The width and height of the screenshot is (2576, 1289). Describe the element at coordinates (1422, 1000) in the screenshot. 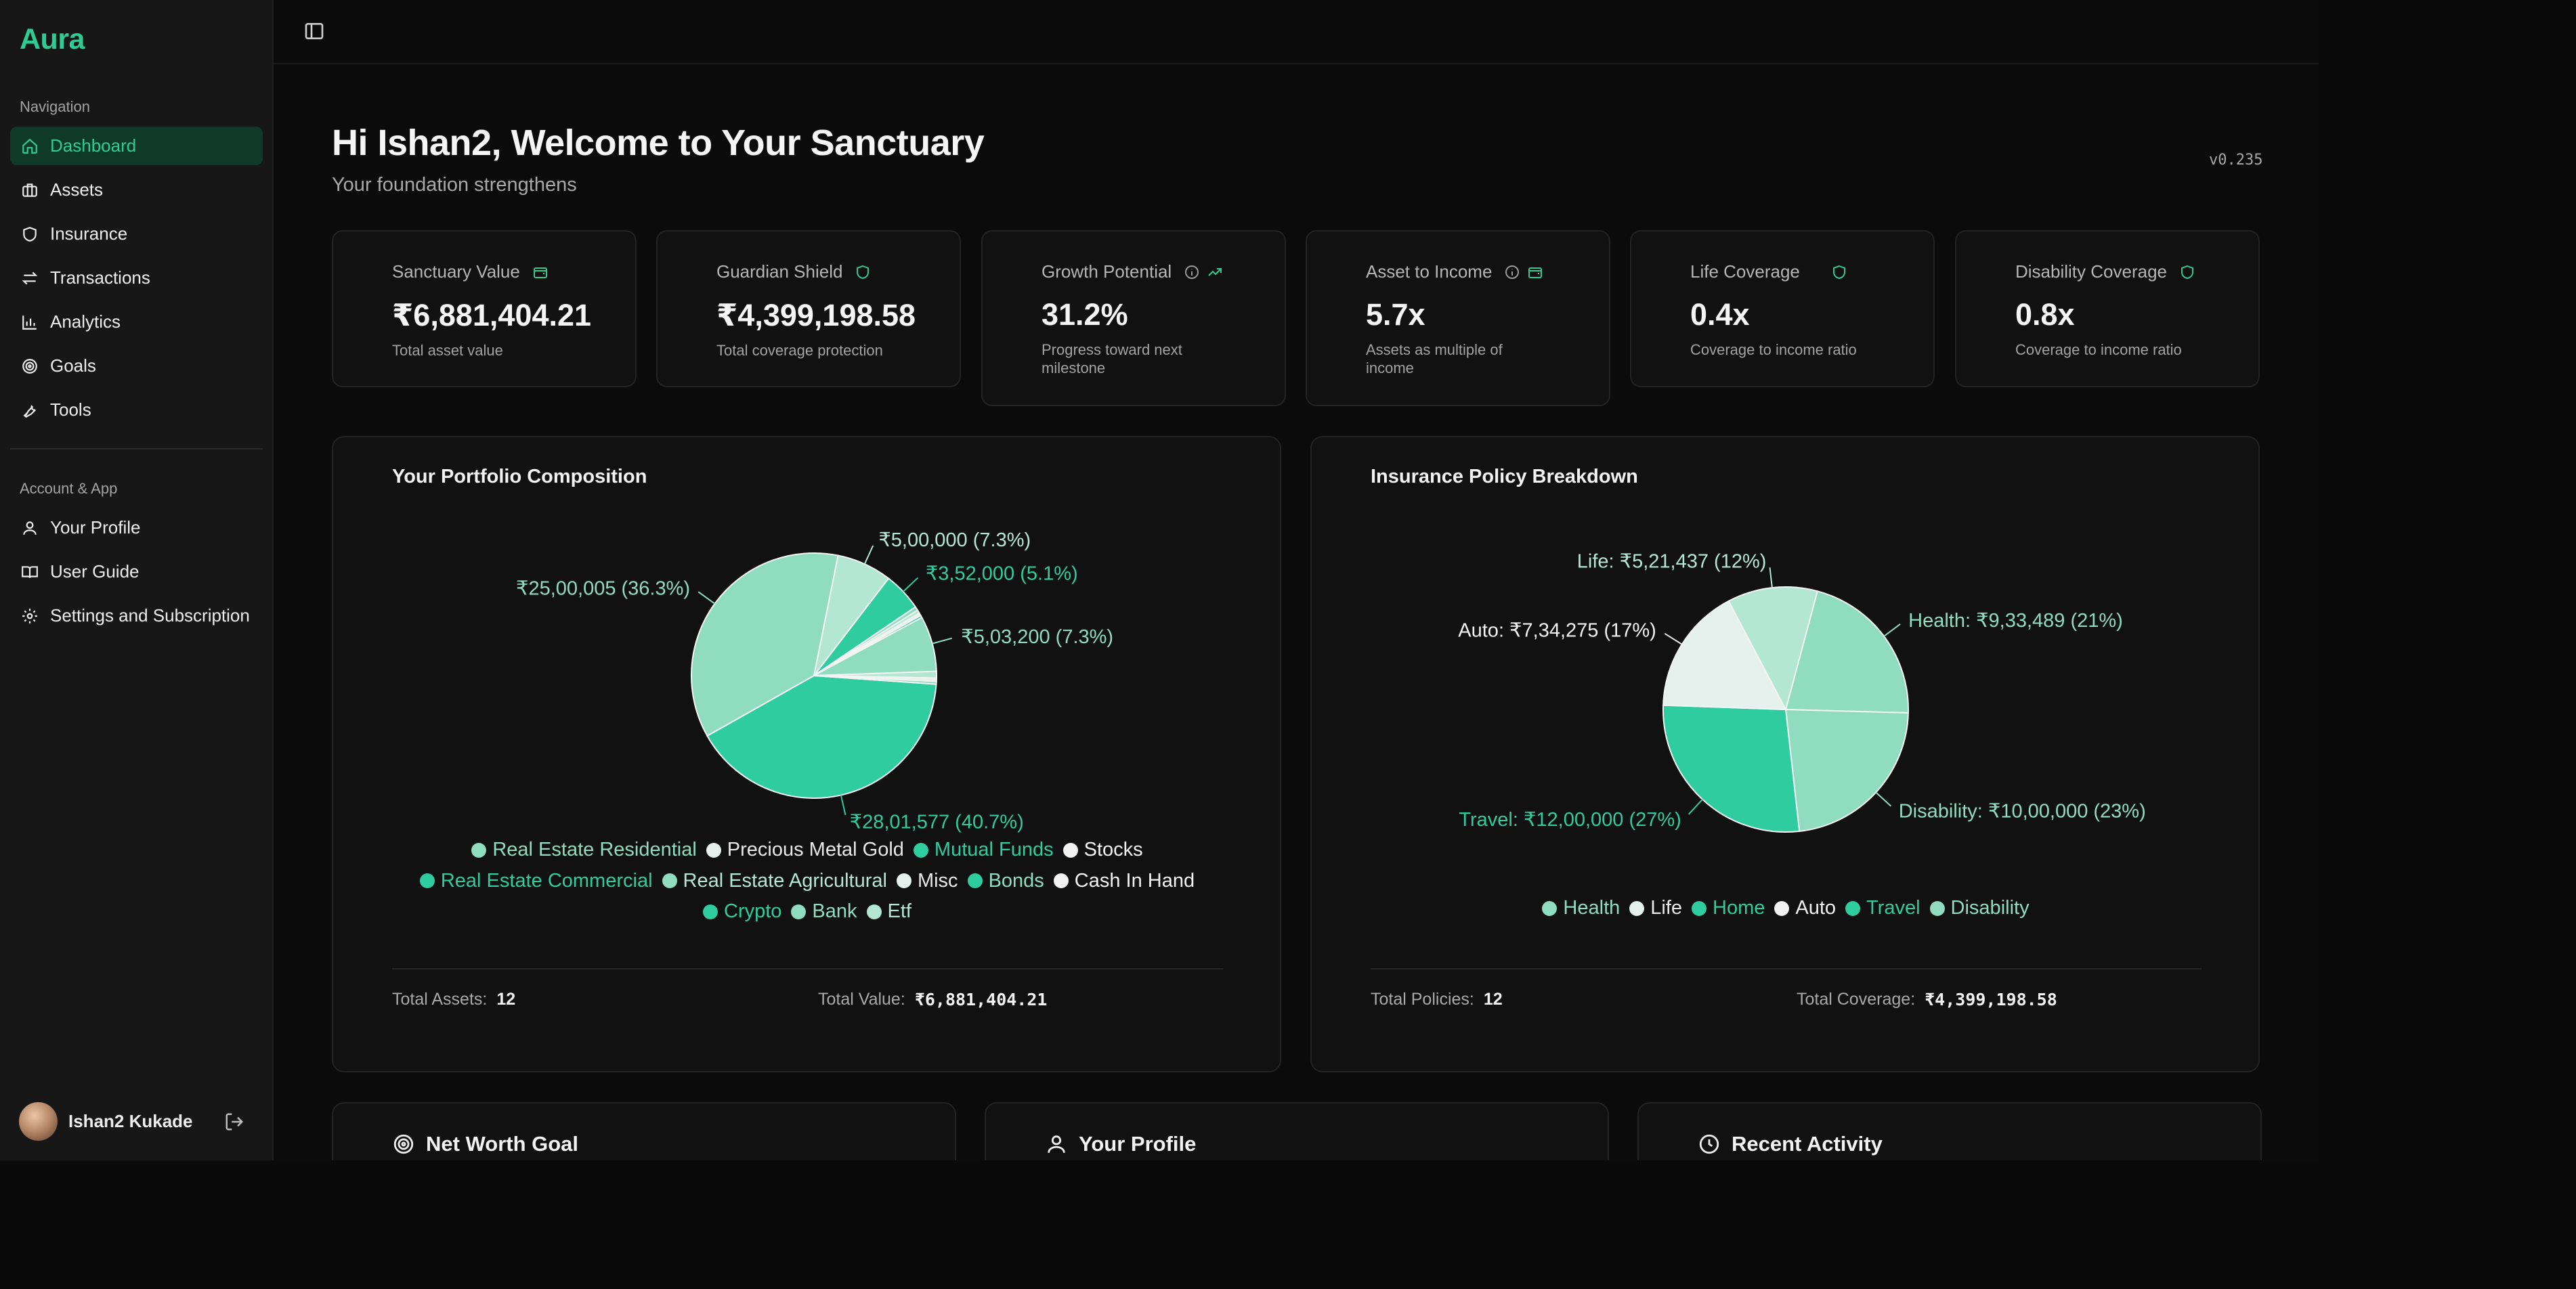

I see `total-policies-label: Total Policies:` at that location.